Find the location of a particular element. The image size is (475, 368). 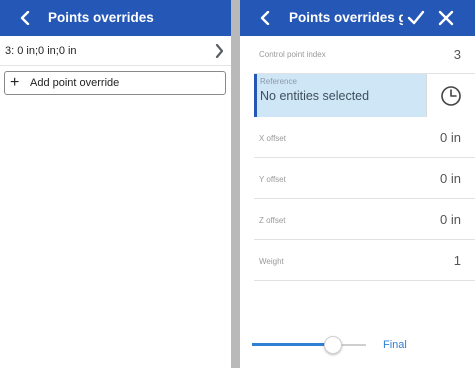

point-override-row: 3: 0 in;0 in;0 in is located at coordinates (115, 51).